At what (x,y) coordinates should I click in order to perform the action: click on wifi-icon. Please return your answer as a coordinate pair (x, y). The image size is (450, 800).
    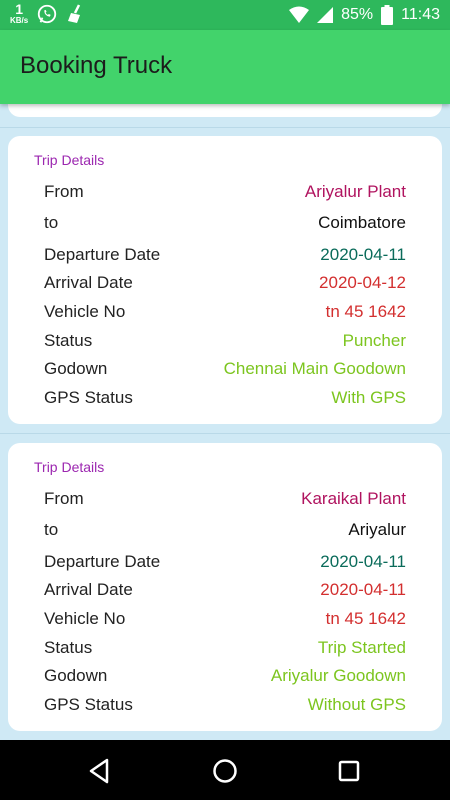
    Looking at the image, I should click on (299, 14).